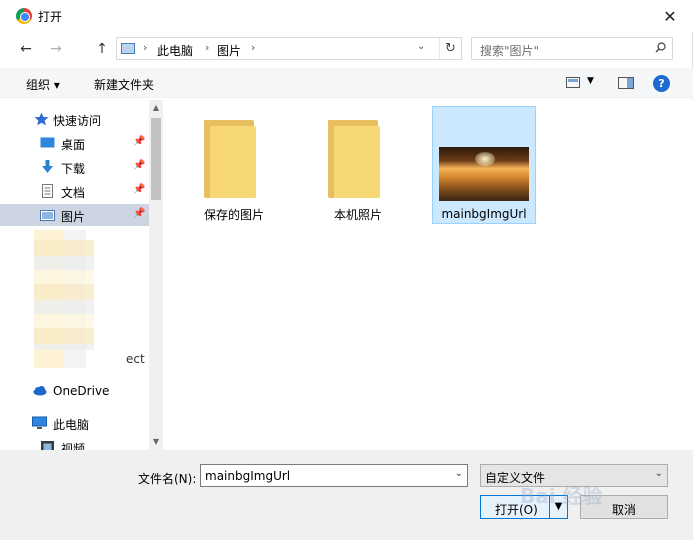 This screenshot has width=693, height=540. What do you see at coordinates (47, 215) in the screenshot?
I see `pictures-icon` at bounding box center [47, 215].